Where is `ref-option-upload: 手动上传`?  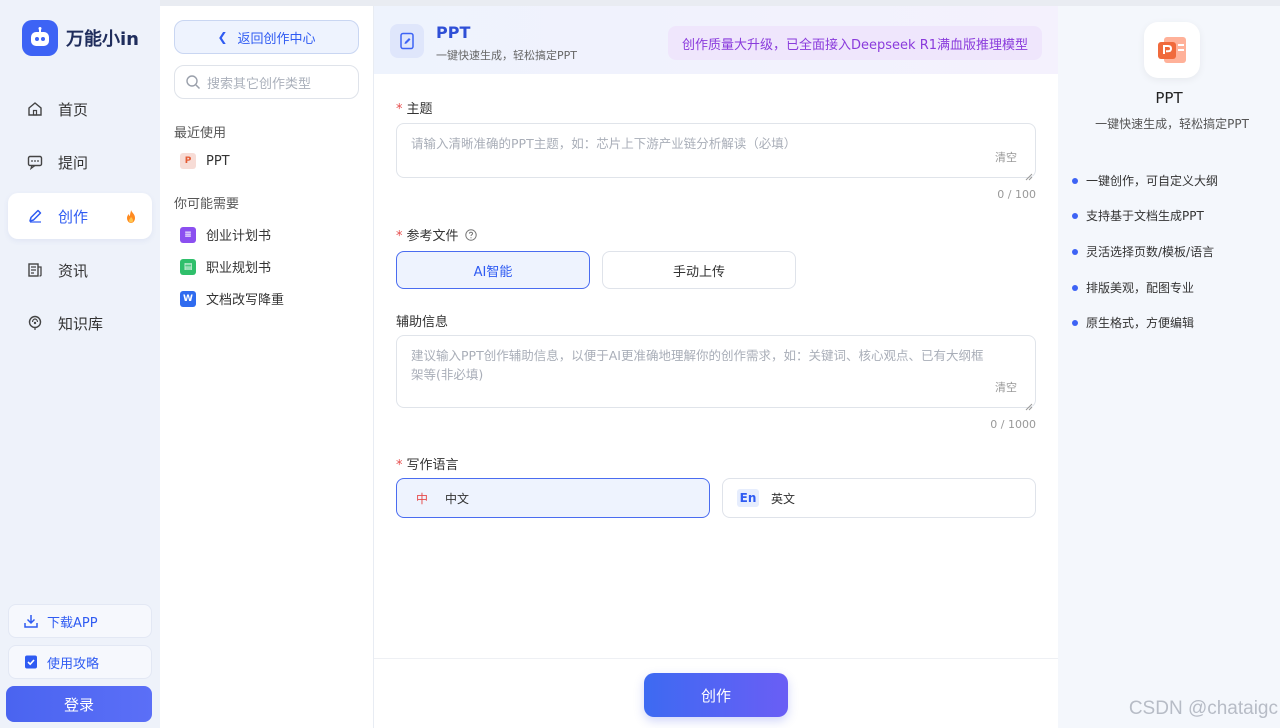 ref-option-upload: 手动上传 is located at coordinates (699, 270).